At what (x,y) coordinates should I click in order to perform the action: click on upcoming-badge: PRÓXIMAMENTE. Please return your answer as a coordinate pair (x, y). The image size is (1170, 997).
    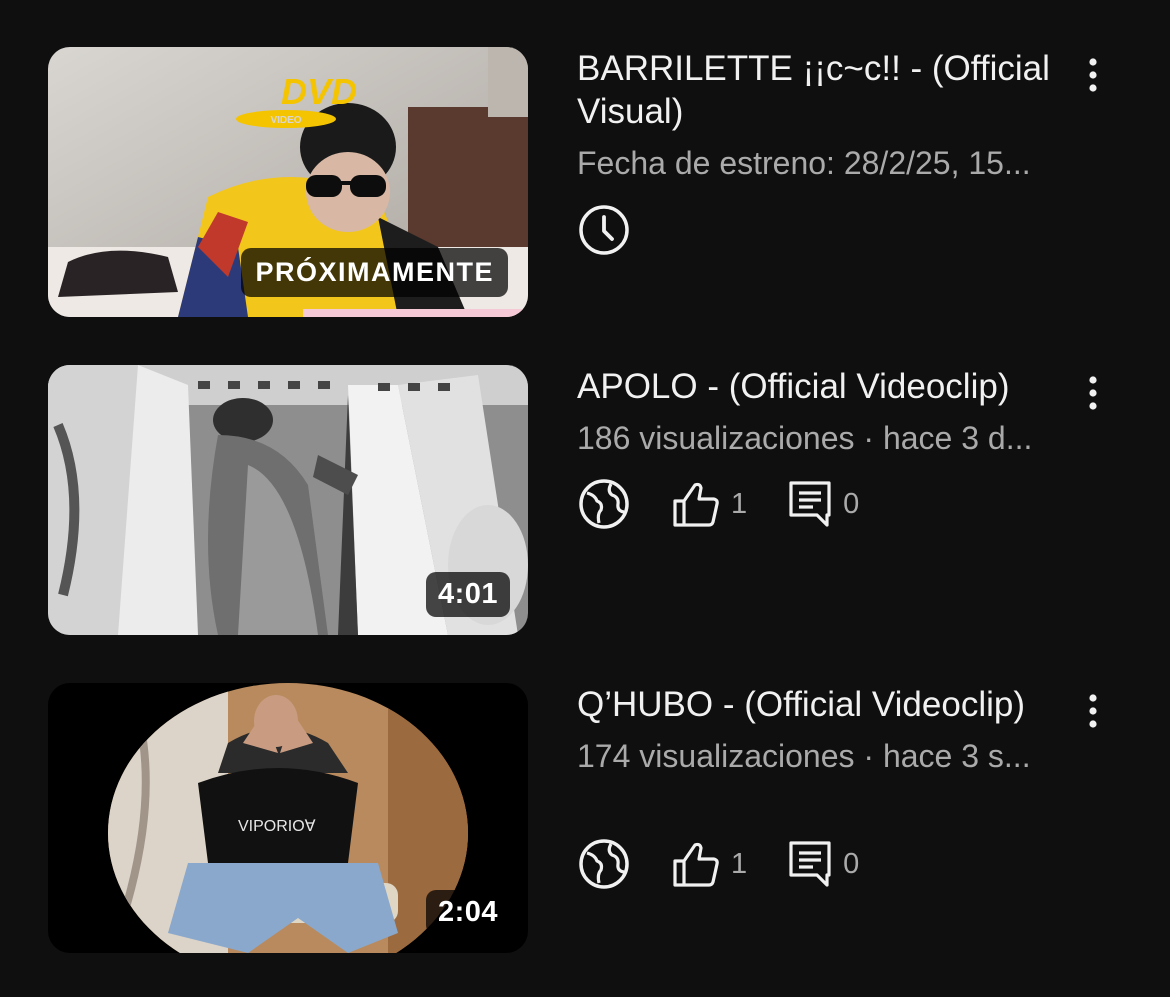
    Looking at the image, I should click on (374, 272).